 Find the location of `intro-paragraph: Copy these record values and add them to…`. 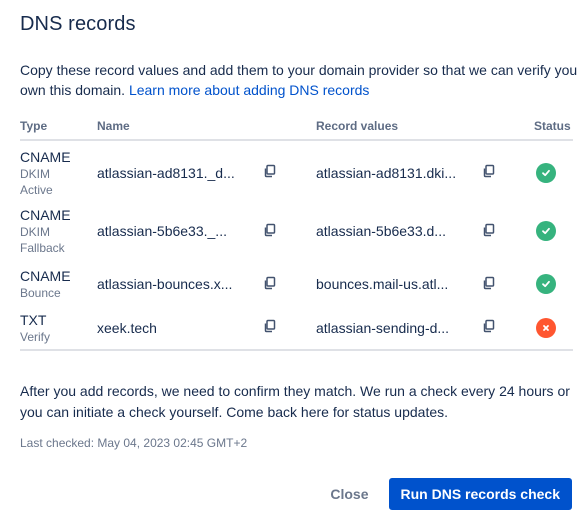

intro-paragraph: Copy these record values and add them to… is located at coordinates (300, 80).